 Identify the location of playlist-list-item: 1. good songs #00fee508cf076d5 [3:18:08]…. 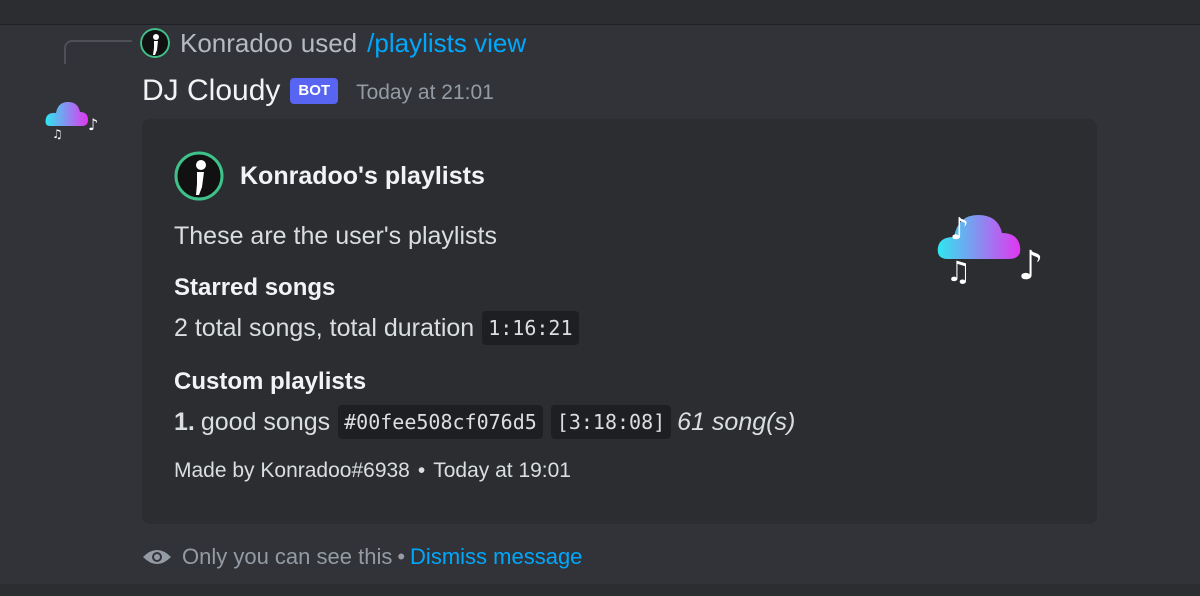
(484, 422).